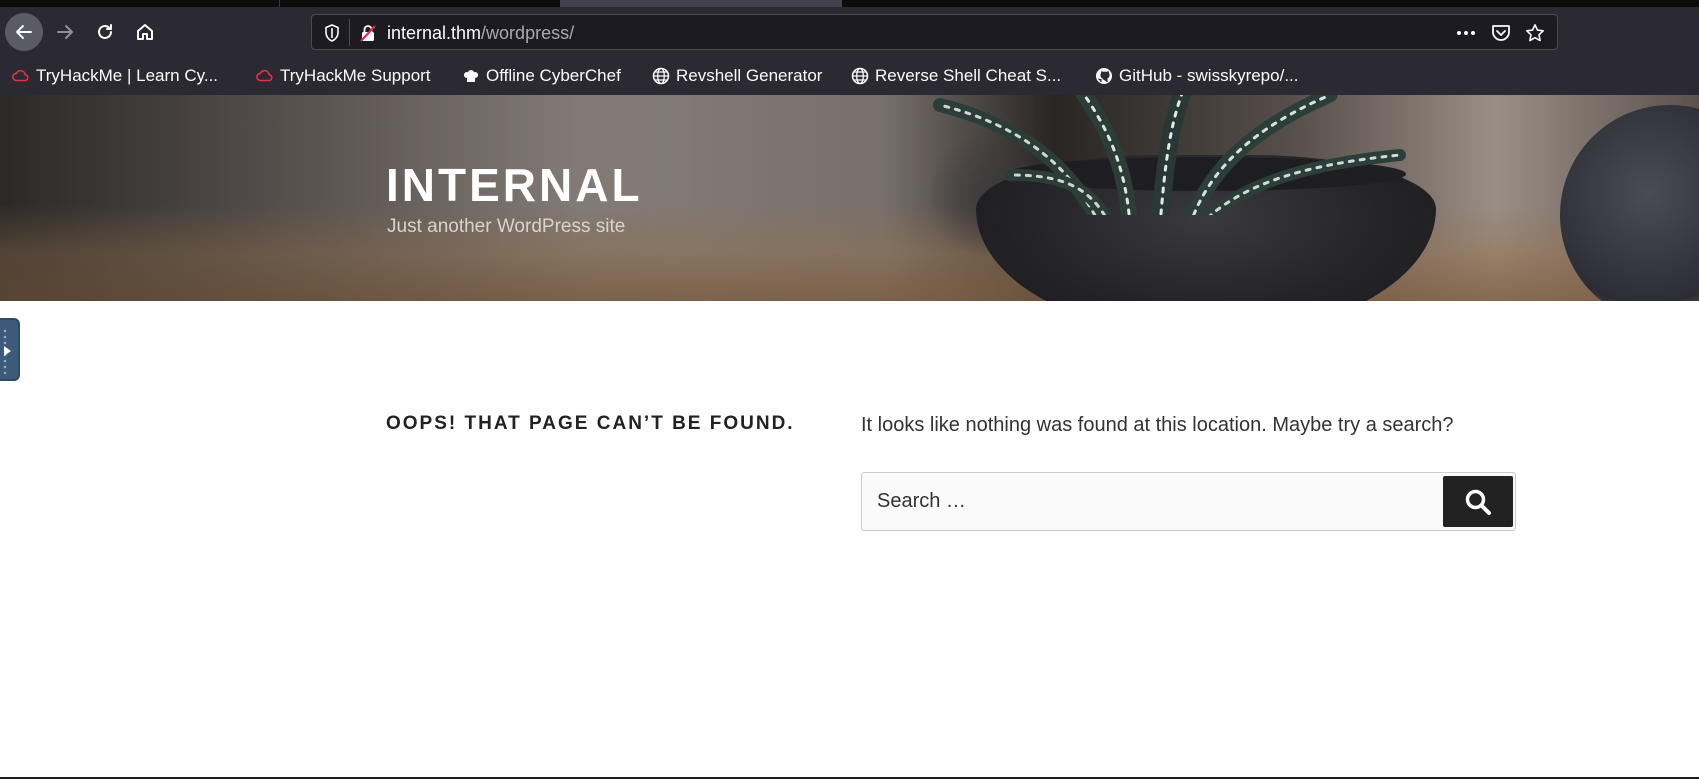  Describe the element at coordinates (849, 3) in the screenshot. I see `tab-strip` at that location.